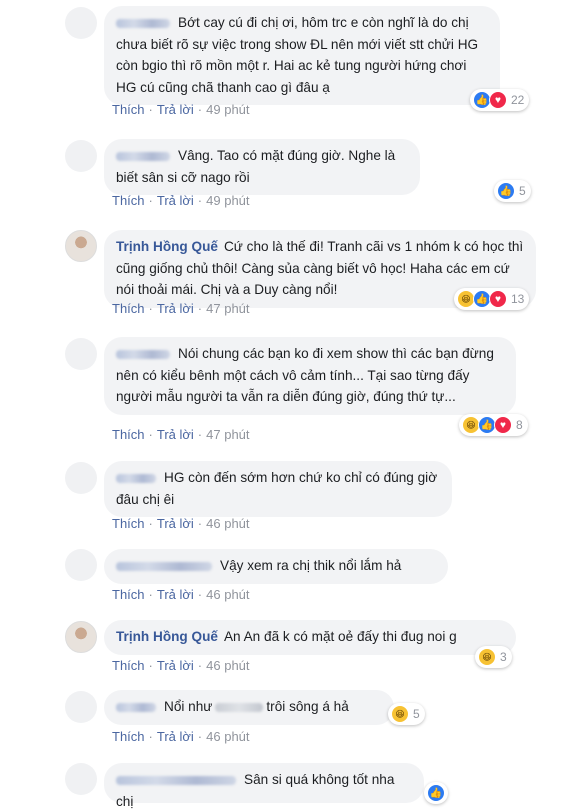  I want to click on comment-bubble: Nổi như trôi sông á hả, so click(249, 707).